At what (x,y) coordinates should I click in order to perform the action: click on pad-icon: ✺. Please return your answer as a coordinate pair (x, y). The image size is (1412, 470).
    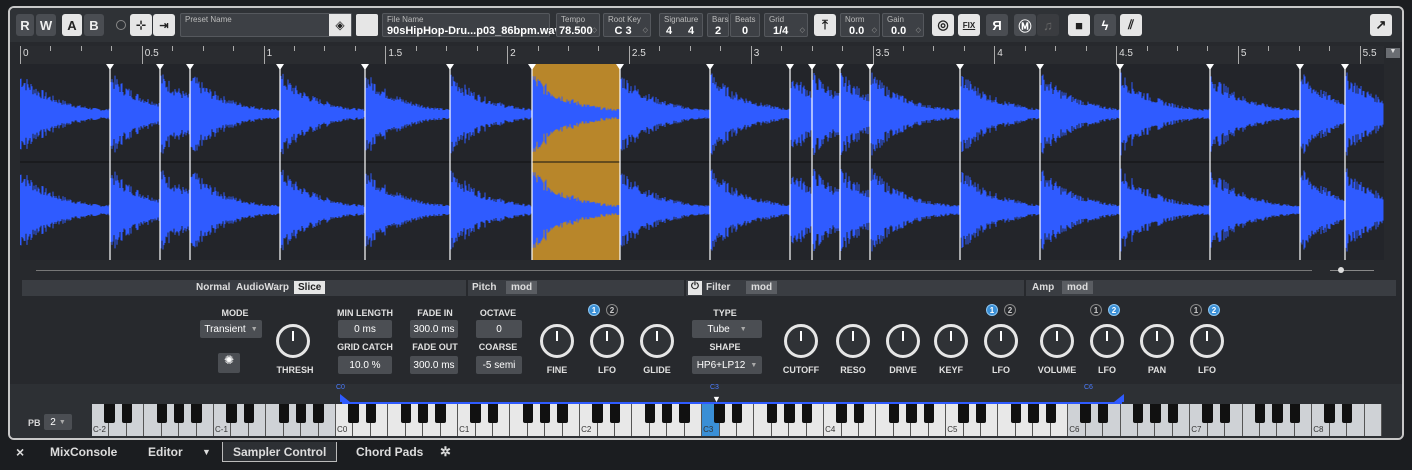
    Looking at the image, I should click on (229, 363).